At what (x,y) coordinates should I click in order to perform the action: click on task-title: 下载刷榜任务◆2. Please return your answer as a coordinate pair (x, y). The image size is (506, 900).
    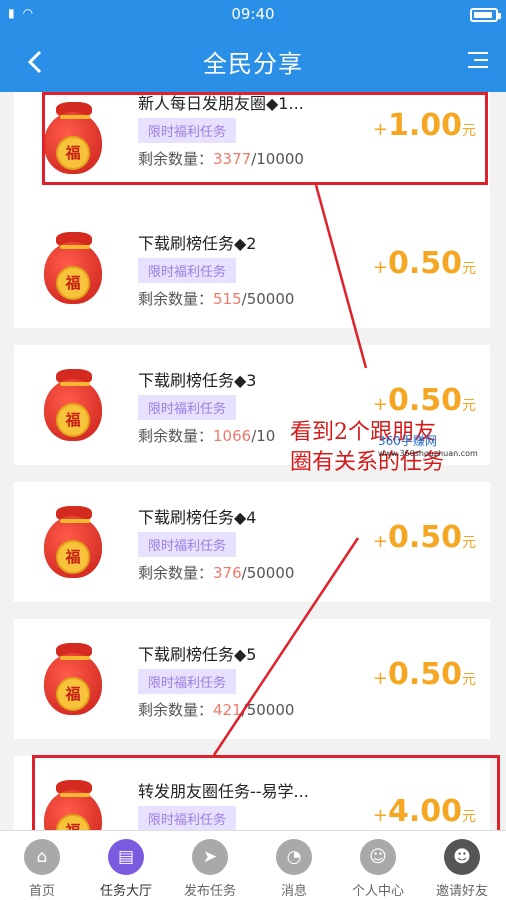
    Looking at the image, I should click on (197, 243).